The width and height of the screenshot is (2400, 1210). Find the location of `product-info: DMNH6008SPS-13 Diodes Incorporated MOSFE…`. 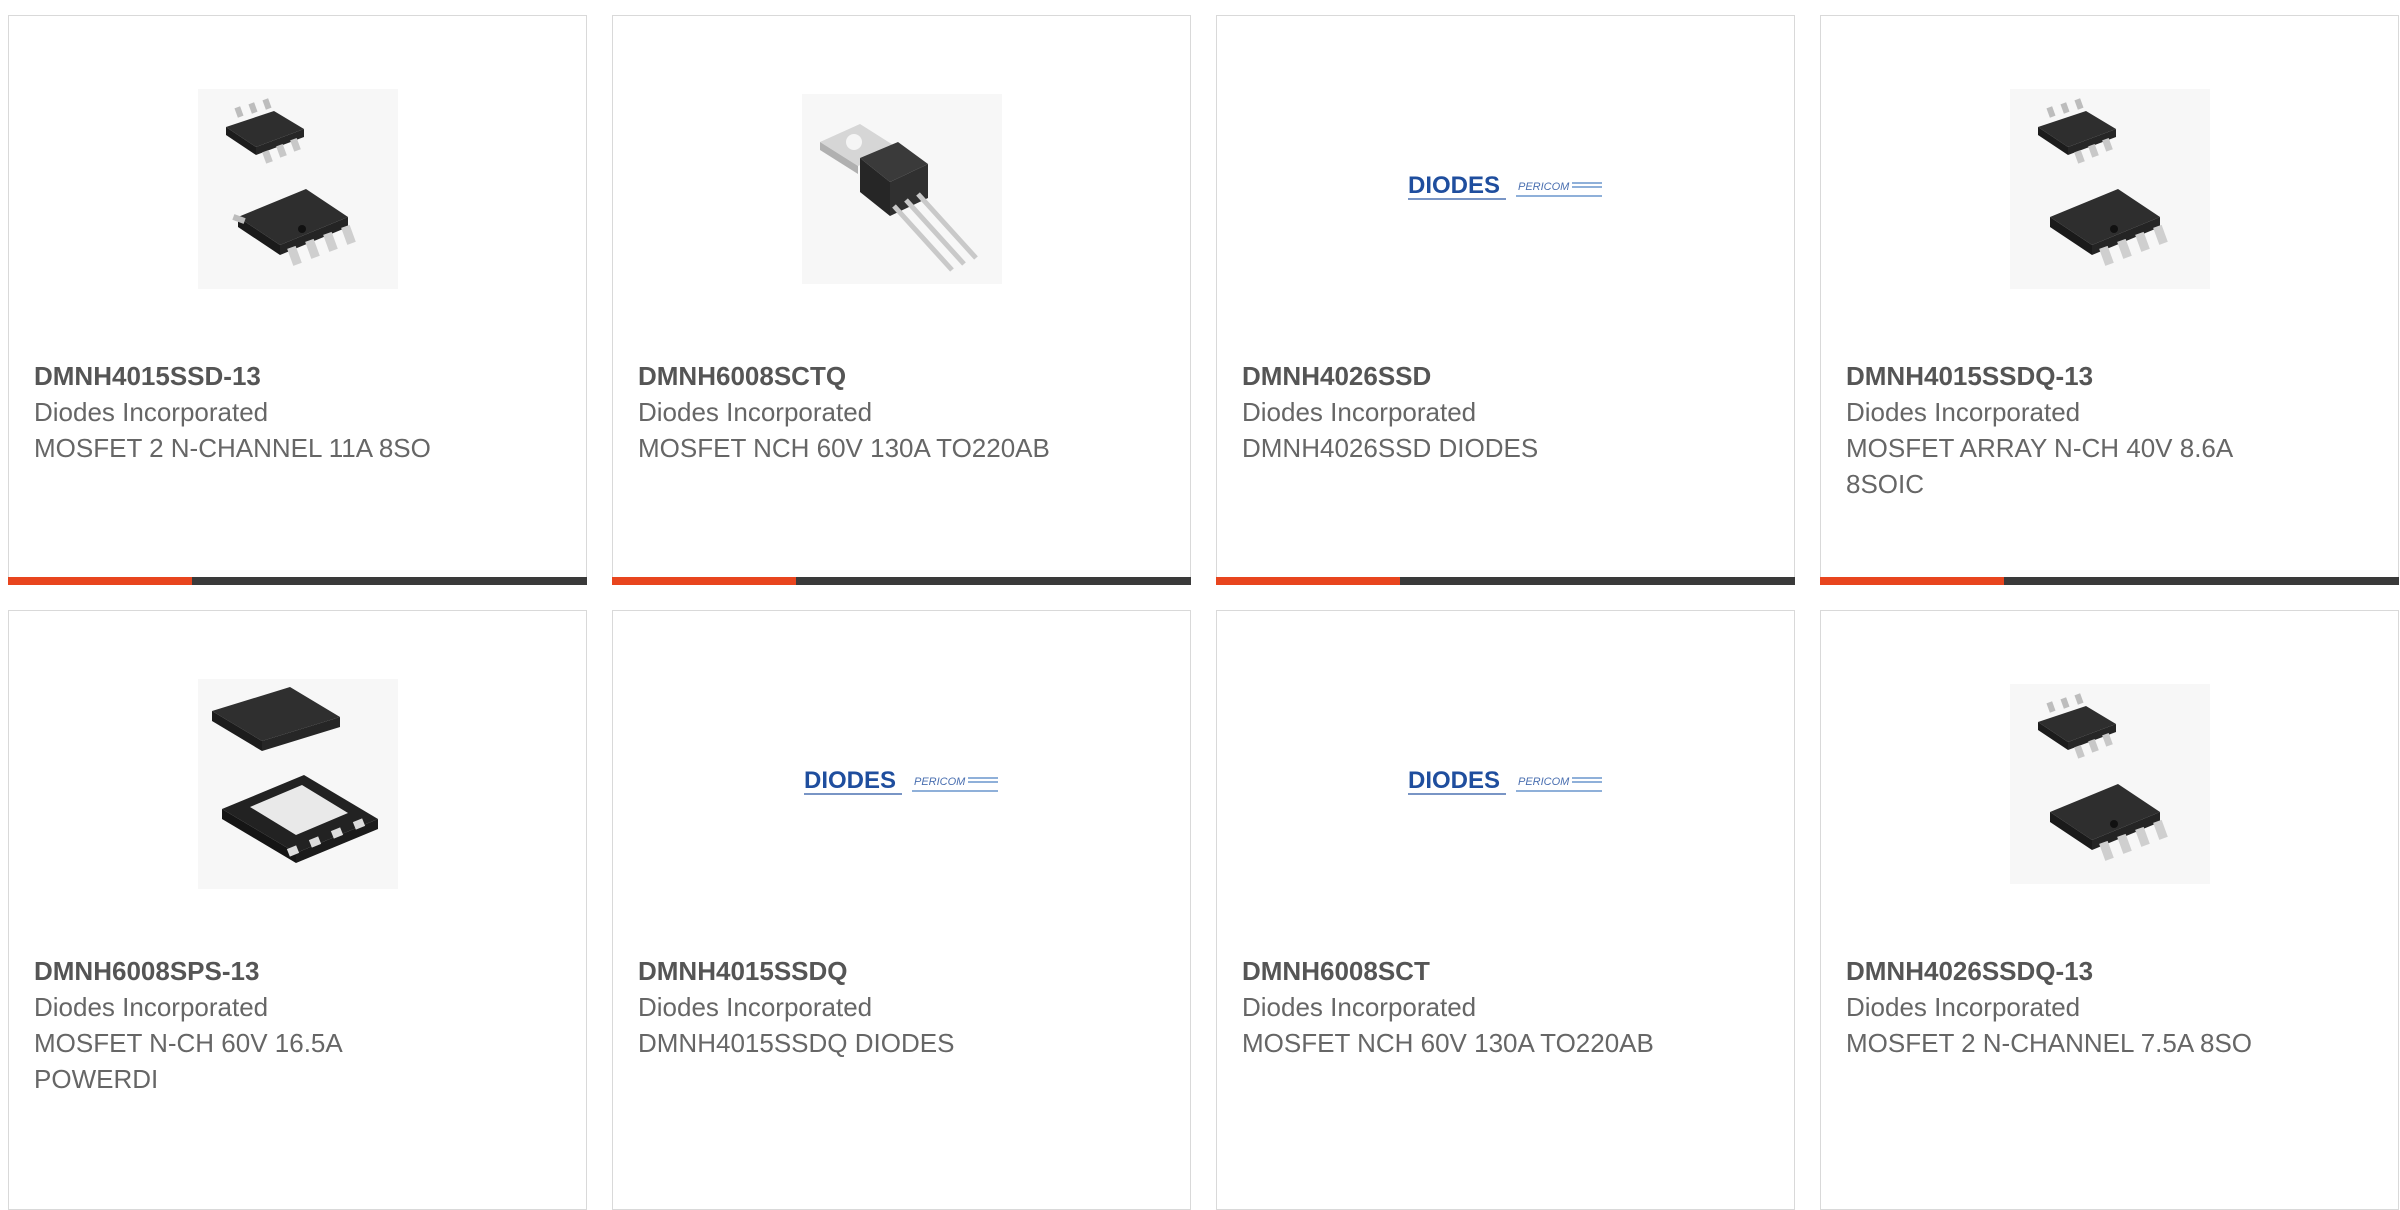

product-info: DMNH6008SPS-13 Diodes Incorporated MOSFE… is located at coordinates (300, 1025).